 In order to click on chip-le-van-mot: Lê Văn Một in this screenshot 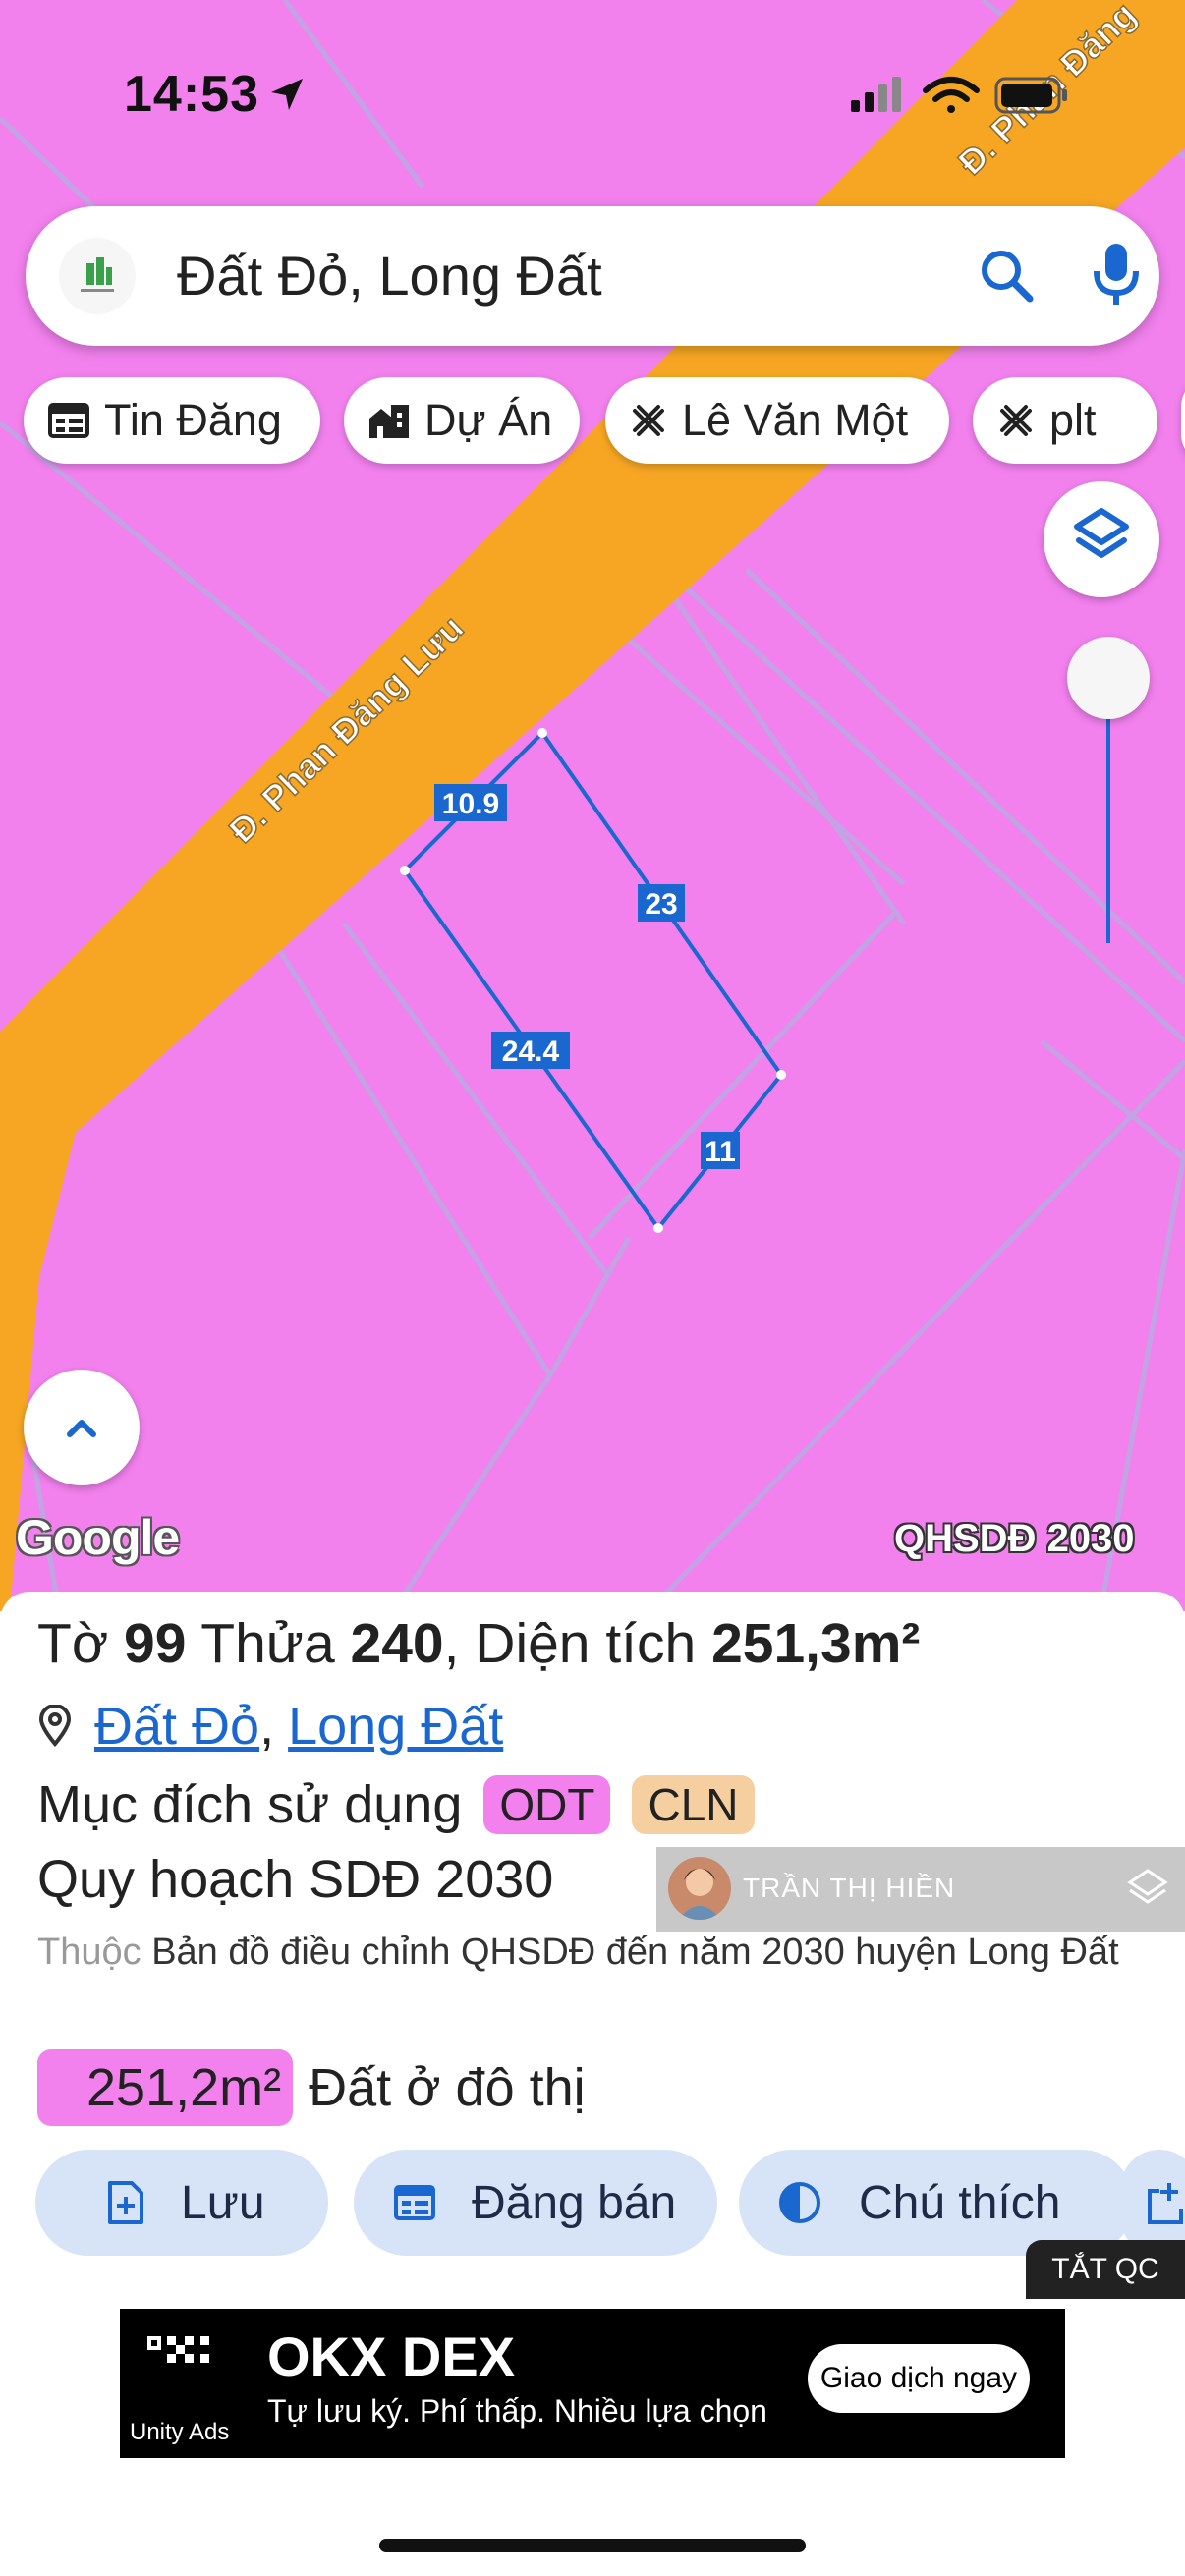, I will do `click(777, 420)`.